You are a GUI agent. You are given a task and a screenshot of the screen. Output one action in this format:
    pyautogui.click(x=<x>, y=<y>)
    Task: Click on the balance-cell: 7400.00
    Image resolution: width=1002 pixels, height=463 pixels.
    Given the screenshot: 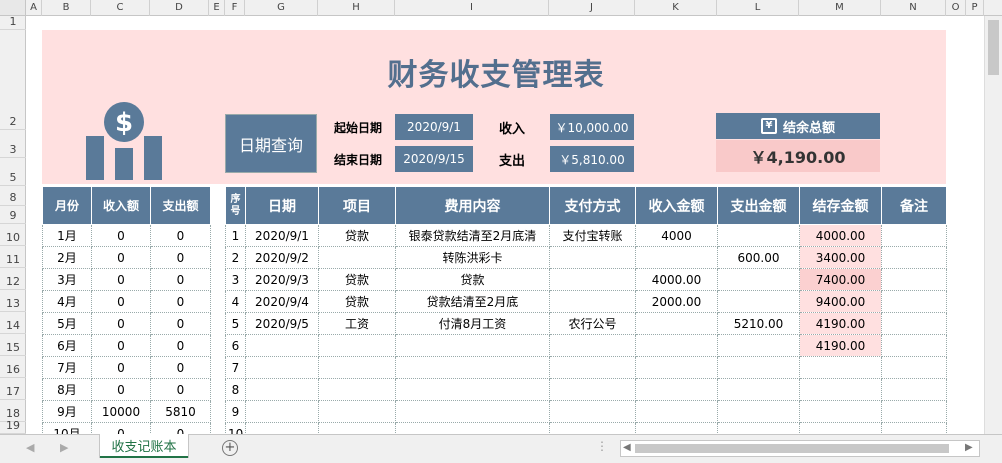 What is the action you would take?
    pyautogui.click(x=840, y=279)
    